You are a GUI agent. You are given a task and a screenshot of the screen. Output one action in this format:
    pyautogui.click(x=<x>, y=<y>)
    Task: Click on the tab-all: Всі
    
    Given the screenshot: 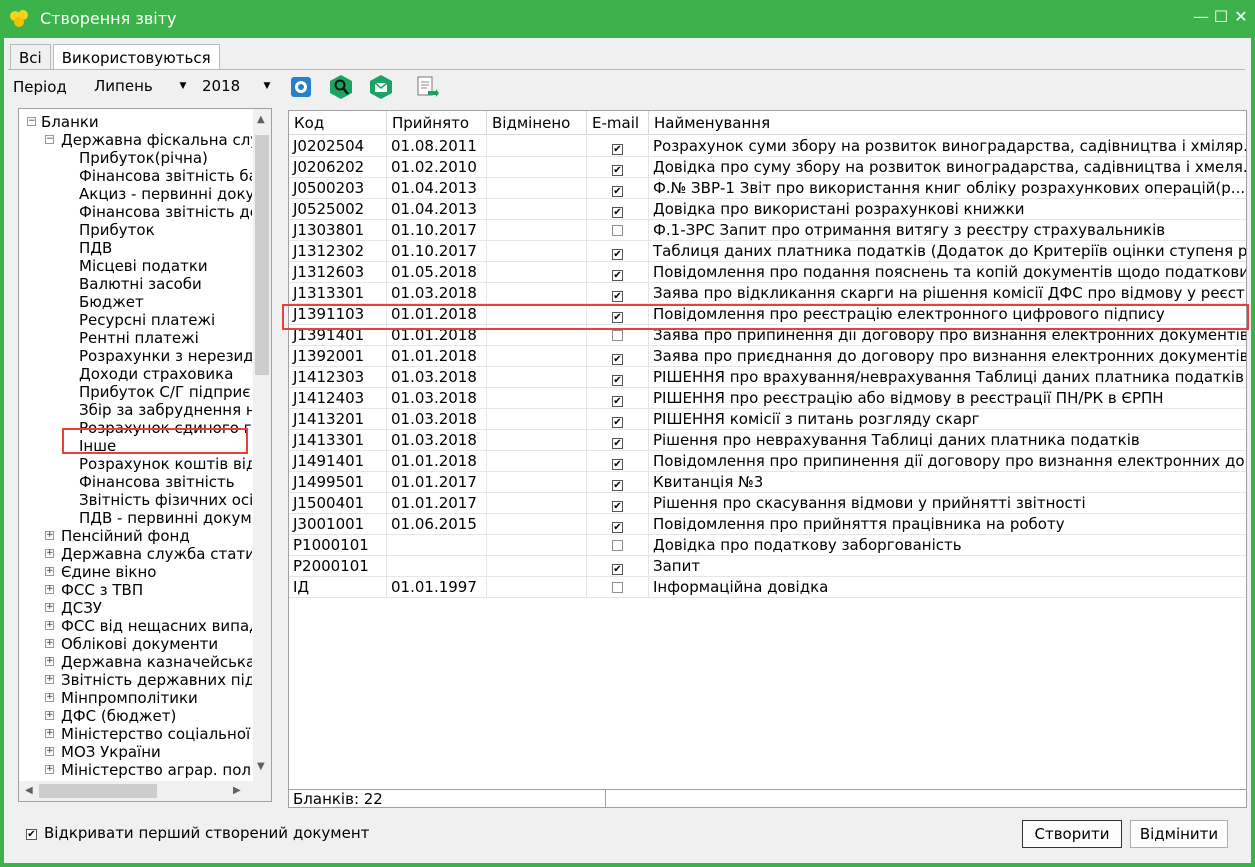 What is the action you would take?
    pyautogui.click(x=30, y=57)
    